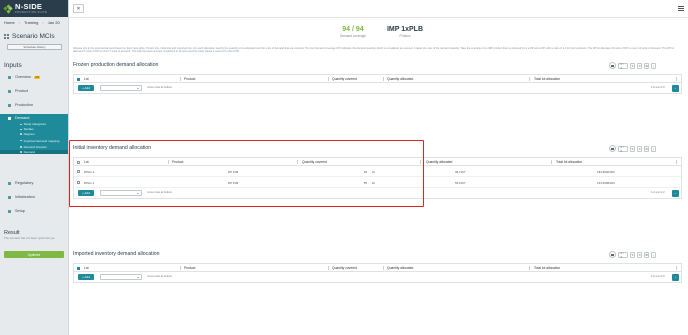  Describe the element at coordinates (623, 255) in the screenshot. I see `imported-selected-count: 0 / 0` at that location.